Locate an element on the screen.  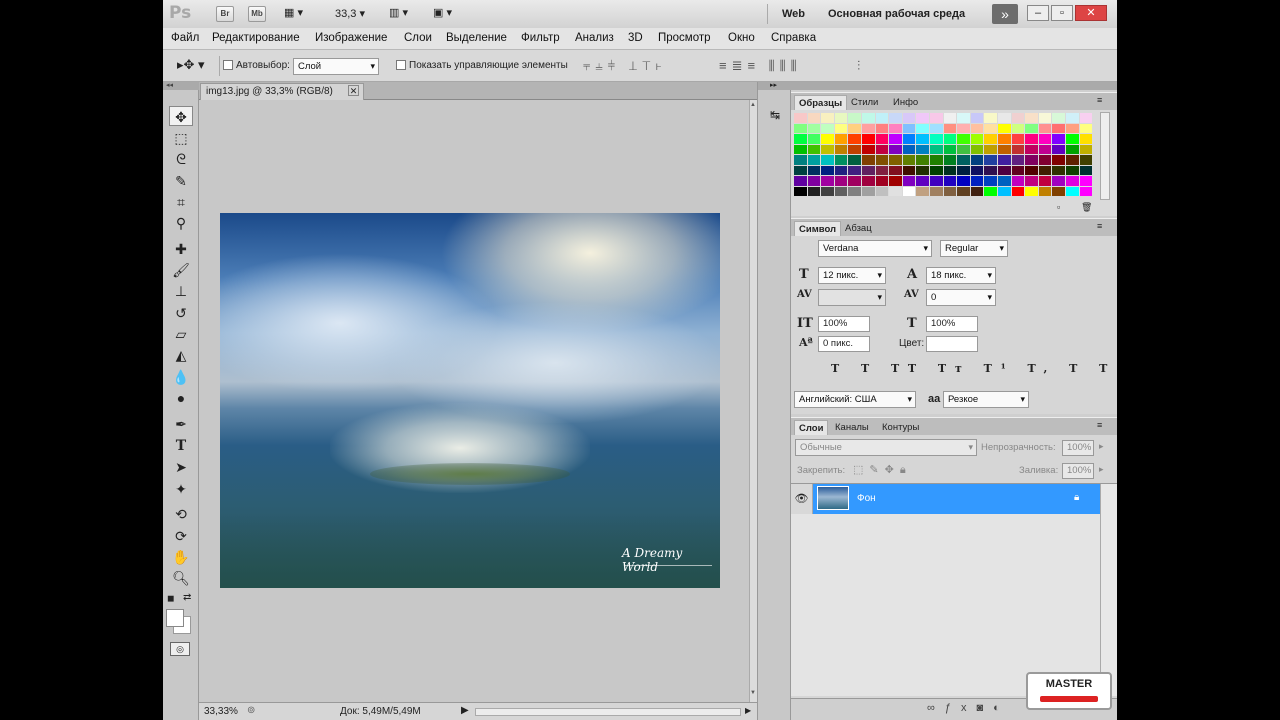
crop-tool-icon: ⌗ is located at coordinates (181, 202).